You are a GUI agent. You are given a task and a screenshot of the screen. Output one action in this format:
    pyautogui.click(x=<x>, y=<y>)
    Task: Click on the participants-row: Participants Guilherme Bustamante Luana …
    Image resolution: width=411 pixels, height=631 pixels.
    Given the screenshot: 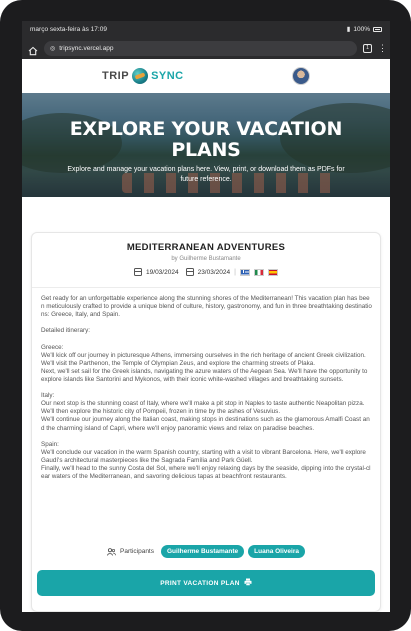 What is the action you would take?
    pyautogui.click(x=206, y=551)
    